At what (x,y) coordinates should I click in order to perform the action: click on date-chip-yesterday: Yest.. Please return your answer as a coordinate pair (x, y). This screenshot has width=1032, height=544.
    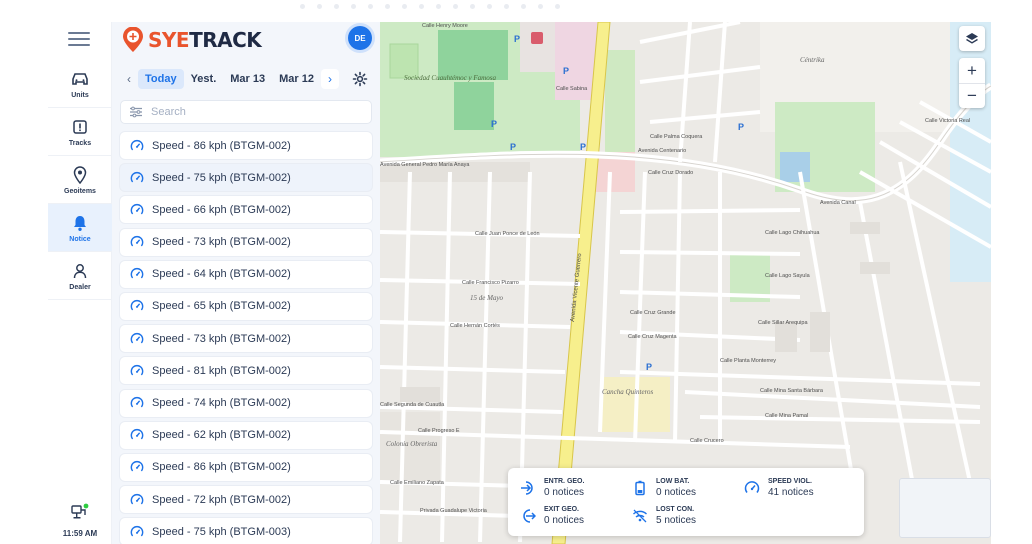
    Looking at the image, I should click on (204, 79).